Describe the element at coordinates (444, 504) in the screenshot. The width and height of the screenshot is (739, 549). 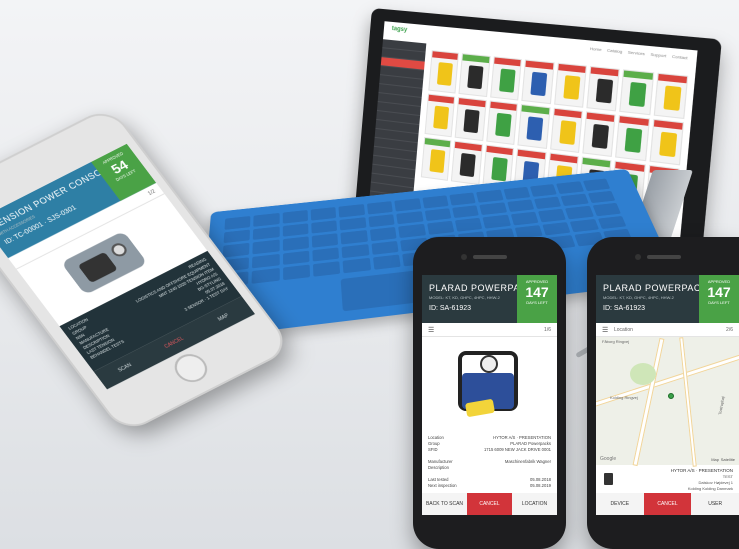
I see `back-to-scan-button: BACK TO SCAN` at that location.